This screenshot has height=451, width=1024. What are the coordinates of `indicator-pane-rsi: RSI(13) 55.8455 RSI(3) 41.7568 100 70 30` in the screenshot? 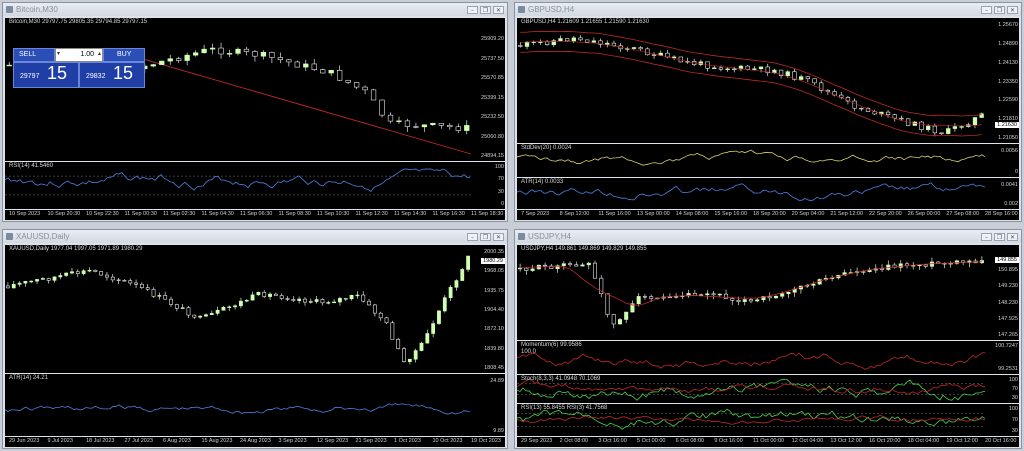 It's located at (768, 420).